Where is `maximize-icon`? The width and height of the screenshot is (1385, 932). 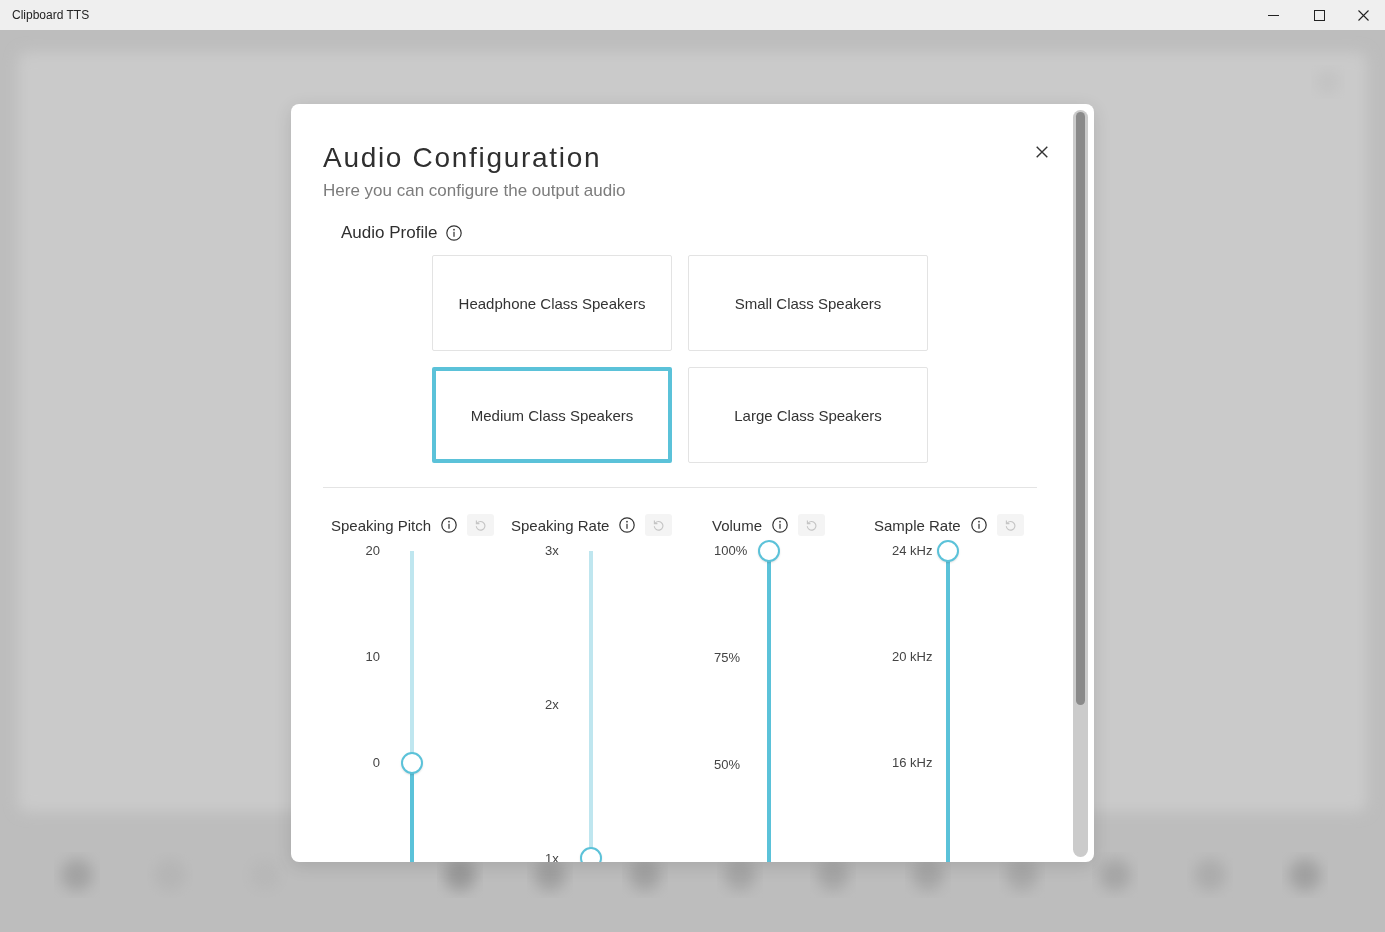
maximize-icon is located at coordinates (1319, 15).